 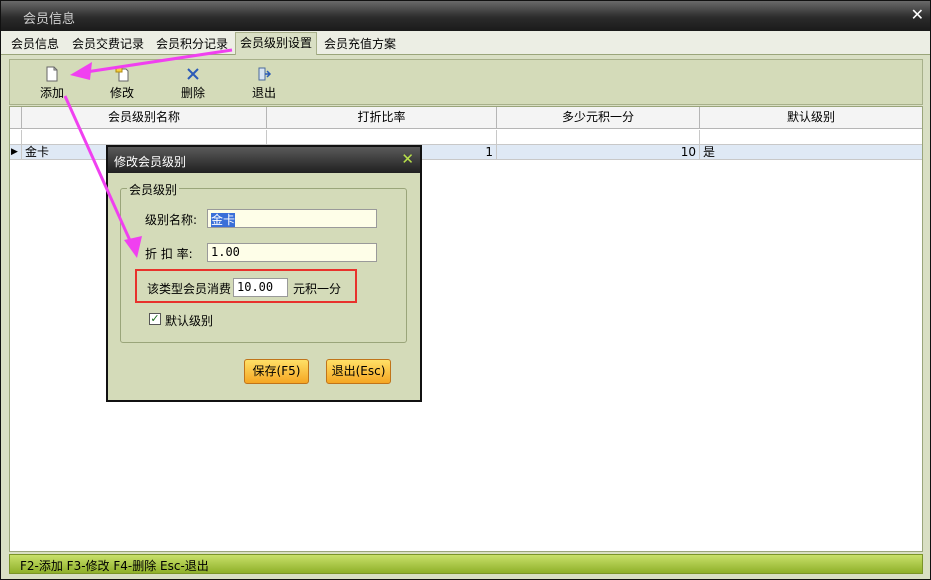 I want to click on toolbar: 添加 修改 删除 退出, so click(x=466, y=82).